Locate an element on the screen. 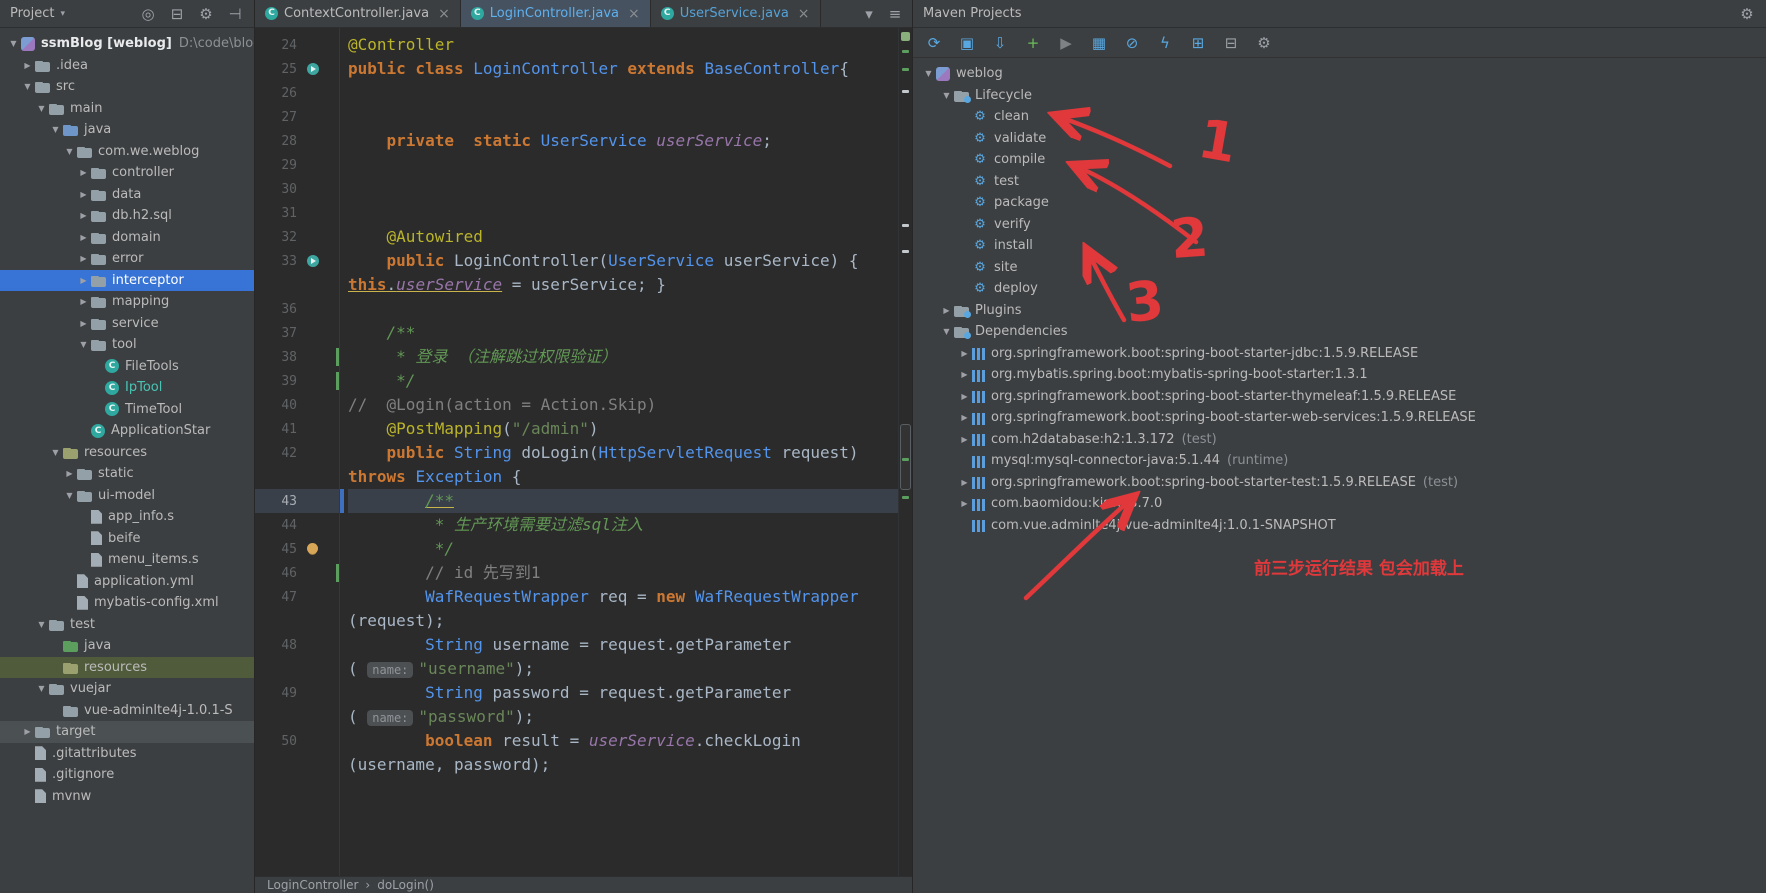  project-item-applicationstar: C ApplicationStar is located at coordinates (127, 431).